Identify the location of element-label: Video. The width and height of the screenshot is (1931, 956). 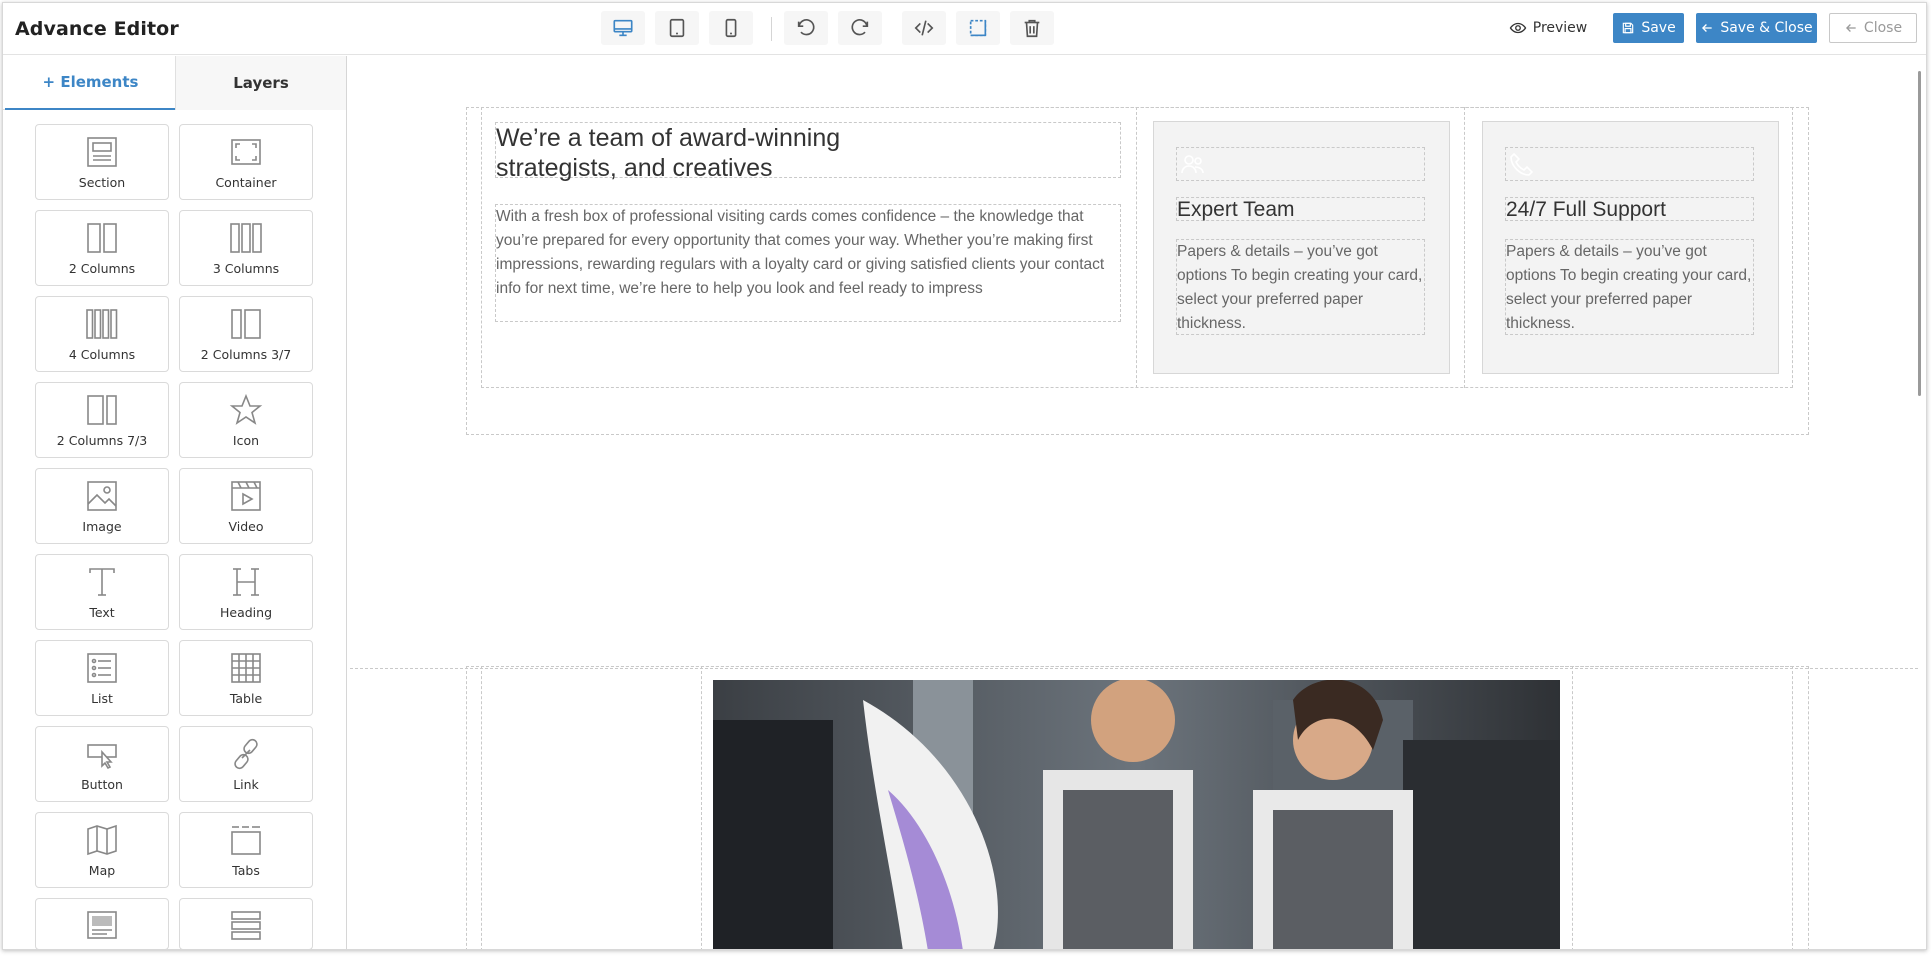
(246, 526).